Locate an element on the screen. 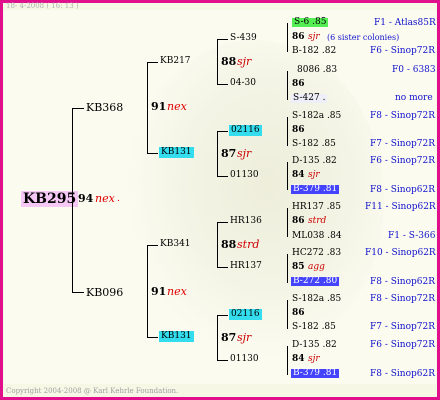 The width and height of the screenshot is (440, 400). dam-tag: nex is located at coordinates (177, 291).